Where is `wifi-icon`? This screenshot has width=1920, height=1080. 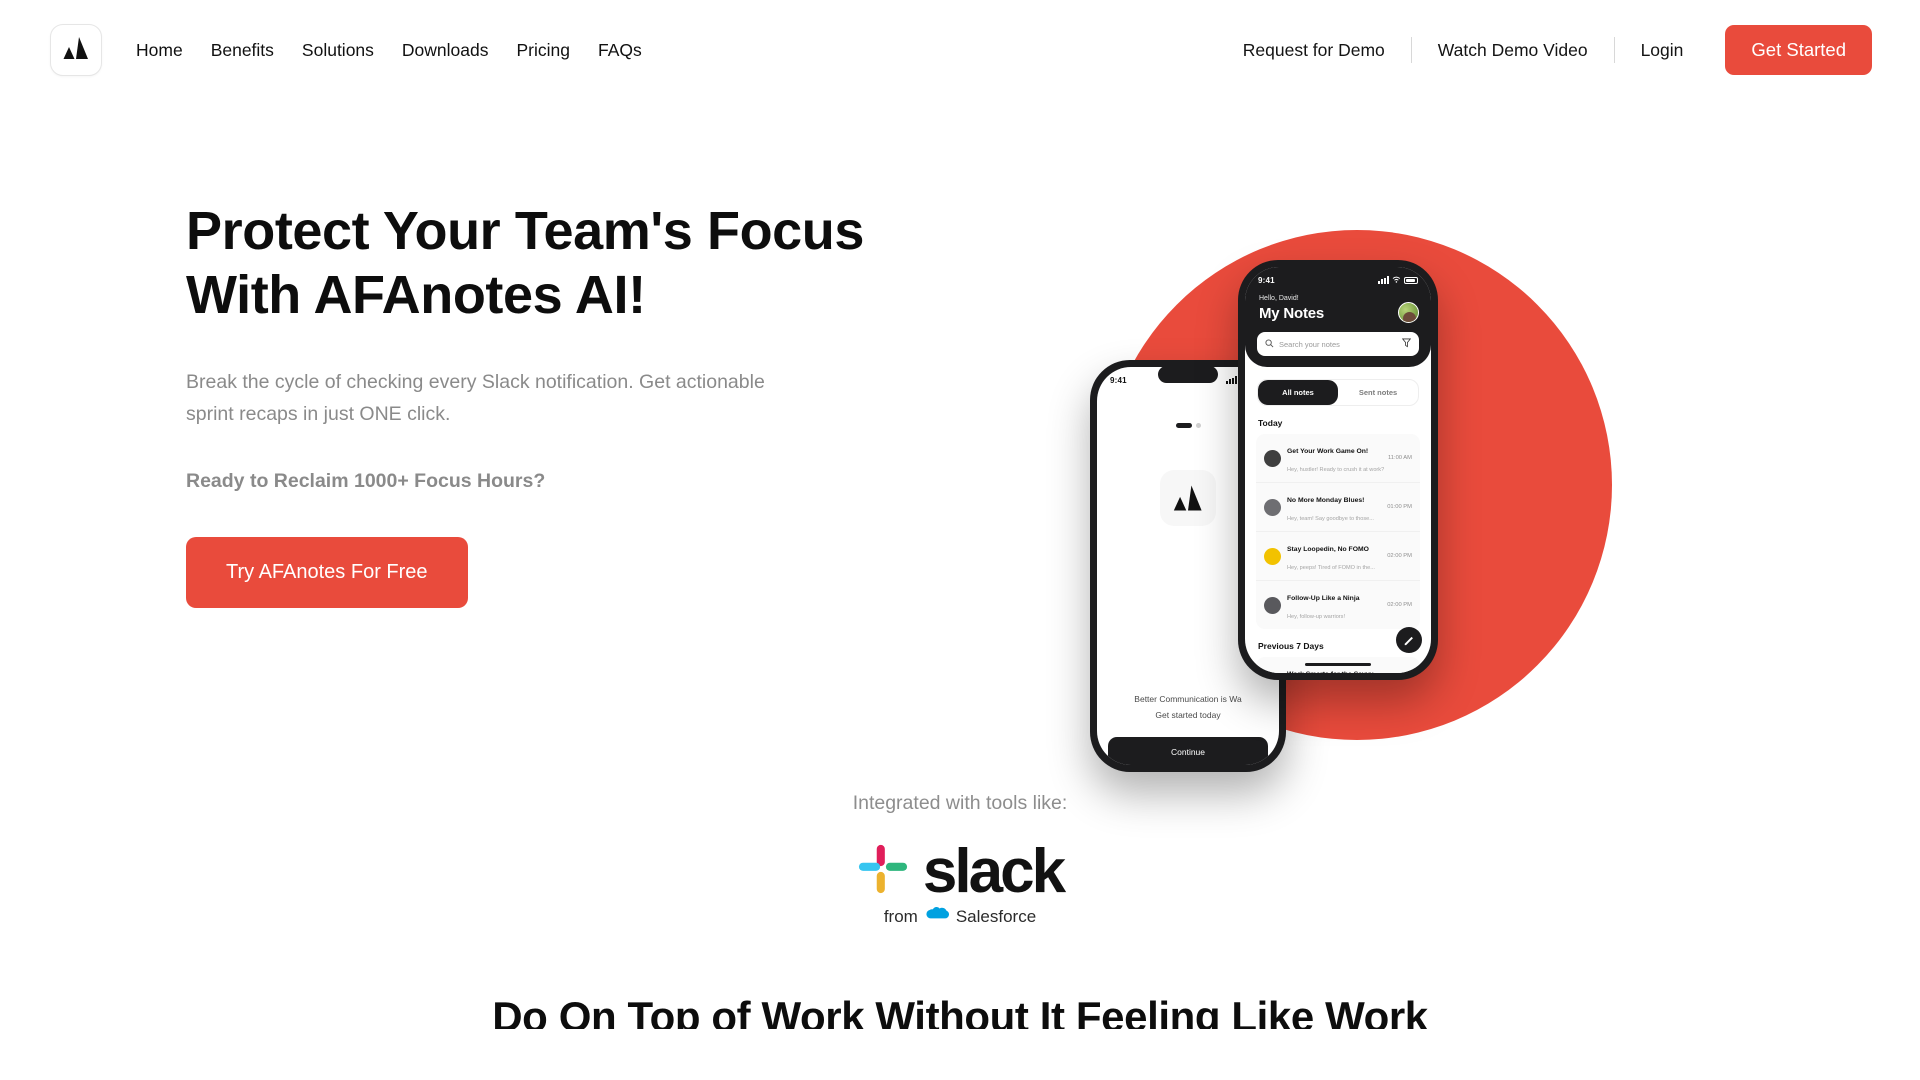
wifi-icon is located at coordinates (1396, 280).